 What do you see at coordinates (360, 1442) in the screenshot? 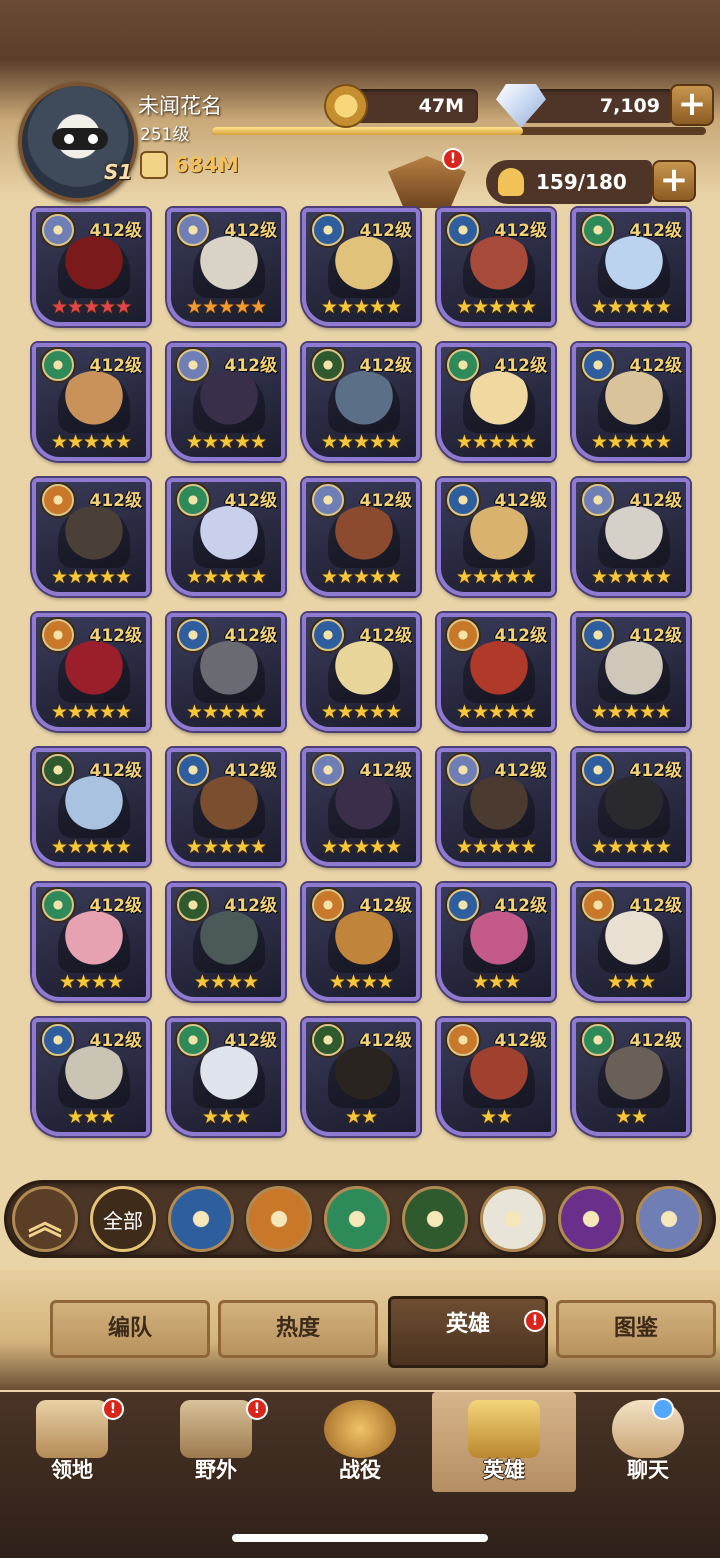
I see `nav-campaign: 战役` at bounding box center [360, 1442].